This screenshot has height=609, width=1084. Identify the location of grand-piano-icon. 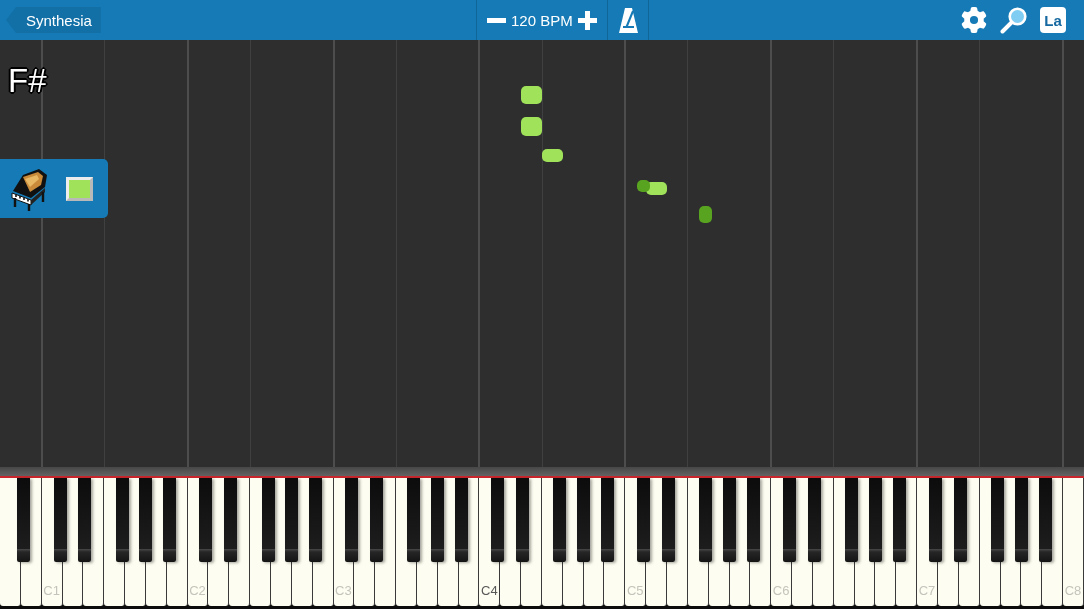
(30, 188).